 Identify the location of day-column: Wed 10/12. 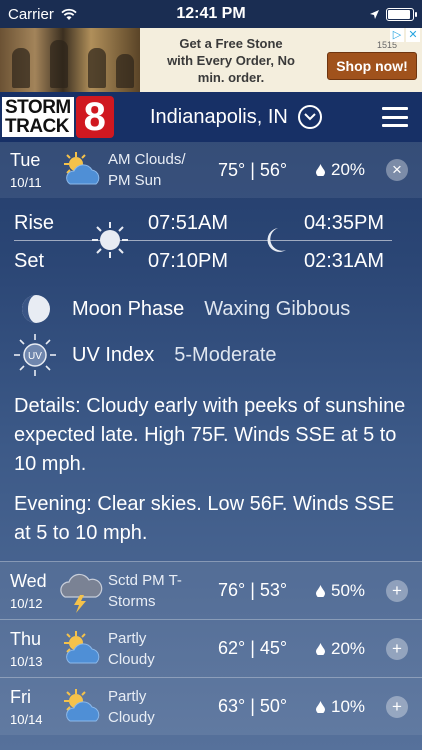
(28, 591).